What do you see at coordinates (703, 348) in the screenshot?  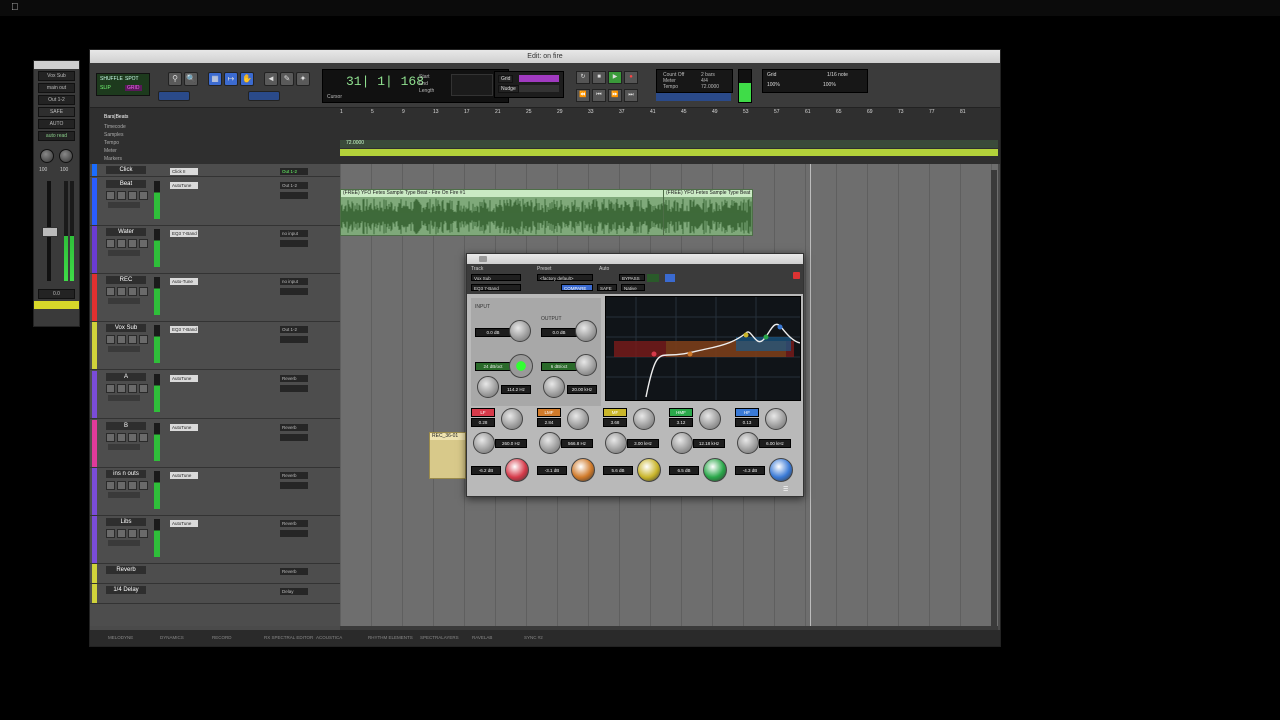 I see `eq-graph` at bounding box center [703, 348].